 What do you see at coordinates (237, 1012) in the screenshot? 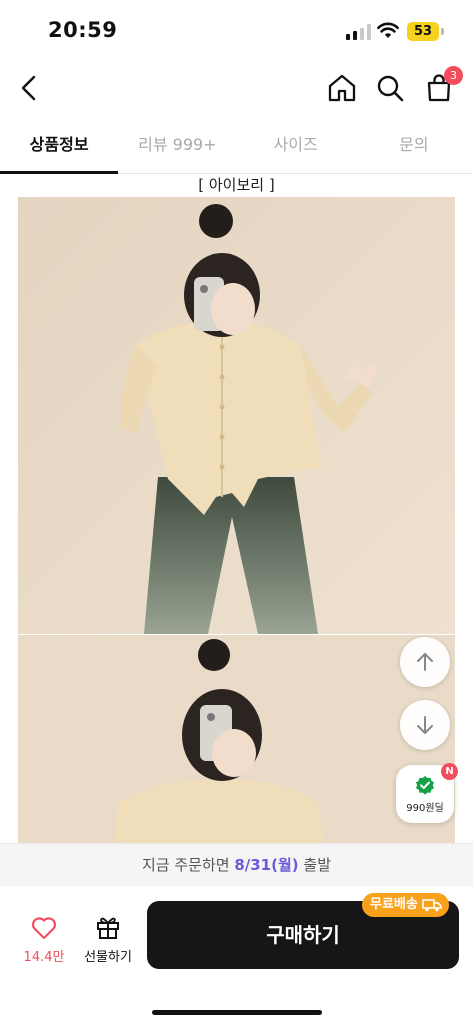
I see `home-indicator` at bounding box center [237, 1012].